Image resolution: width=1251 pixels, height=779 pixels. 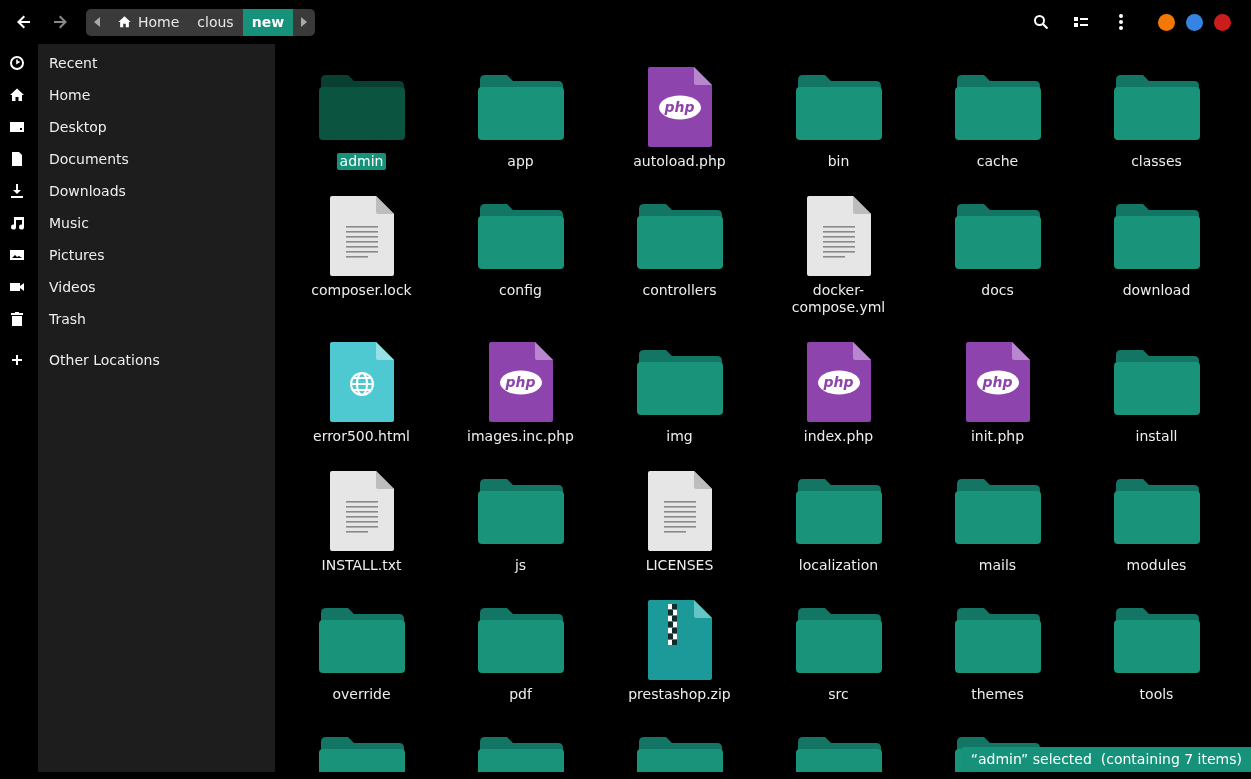 I want to click on sidebar-item: Videos, so click(x=67, y=287).